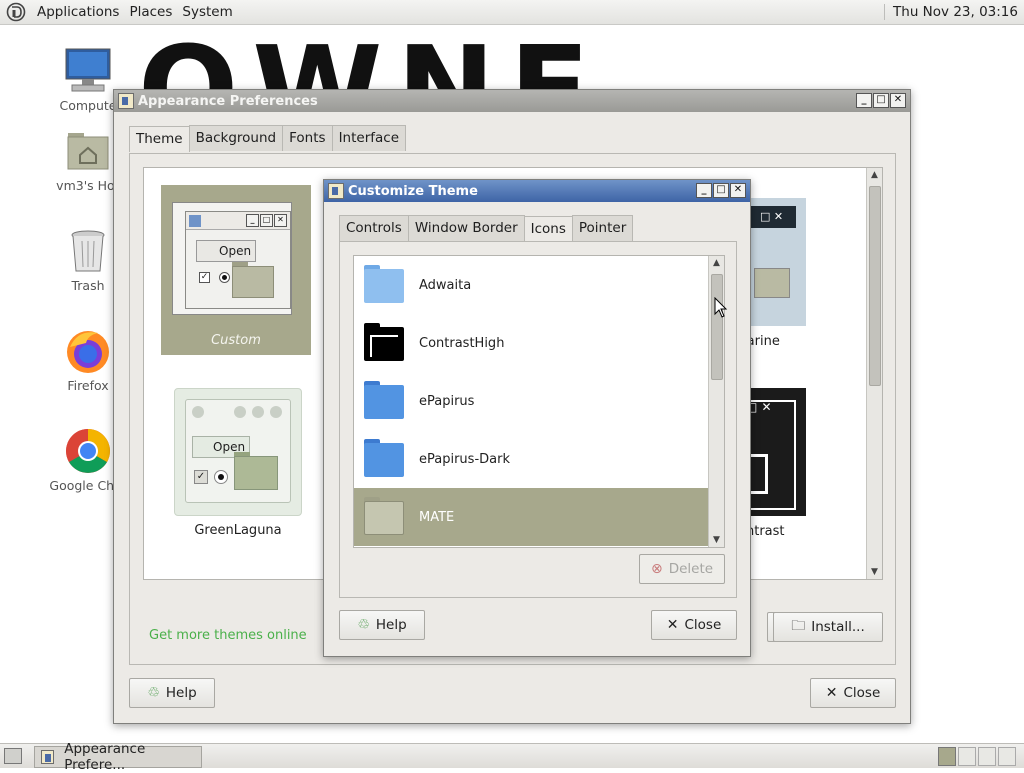 The height and width of the screenshot is (773, 1024). Describe the element at coordinates (181, 693) in the screenshot. I see `help-label: Help` at that location.